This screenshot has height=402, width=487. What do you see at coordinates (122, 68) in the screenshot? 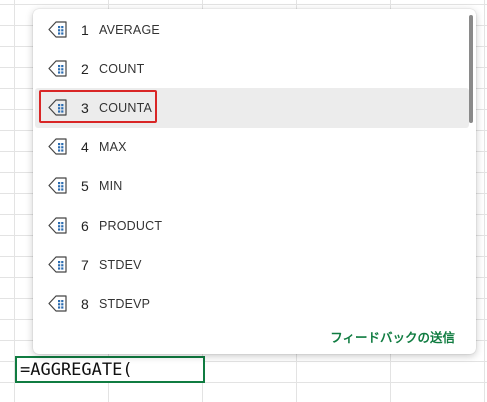
I see `item-function-name: COUNT` at bounding box center [122, 68].